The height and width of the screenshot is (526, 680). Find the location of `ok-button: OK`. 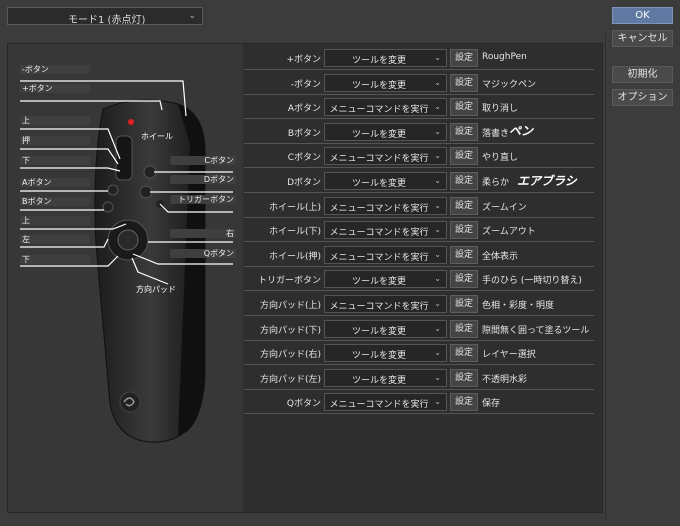

ok-button: OK is located at coordinates (642, 15).